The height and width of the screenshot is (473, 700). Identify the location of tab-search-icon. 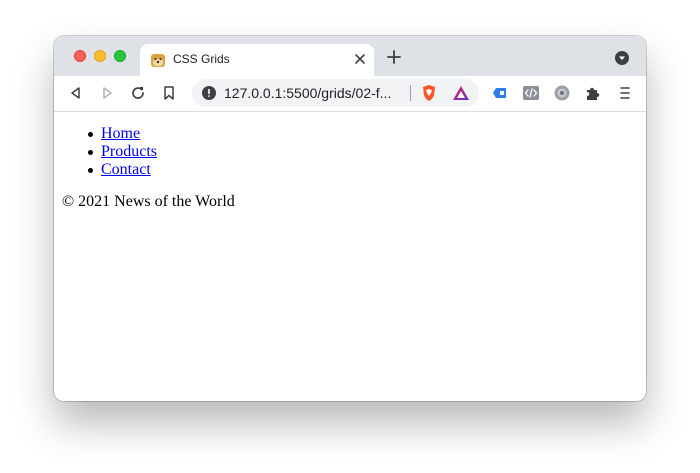
(622, 58).